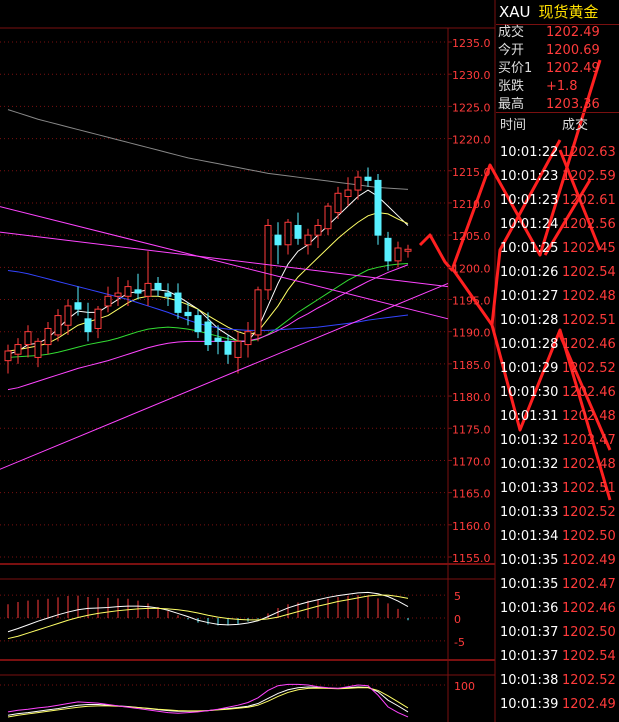  I want to click on y-tick-label: 1155.0, so click(471, 558).